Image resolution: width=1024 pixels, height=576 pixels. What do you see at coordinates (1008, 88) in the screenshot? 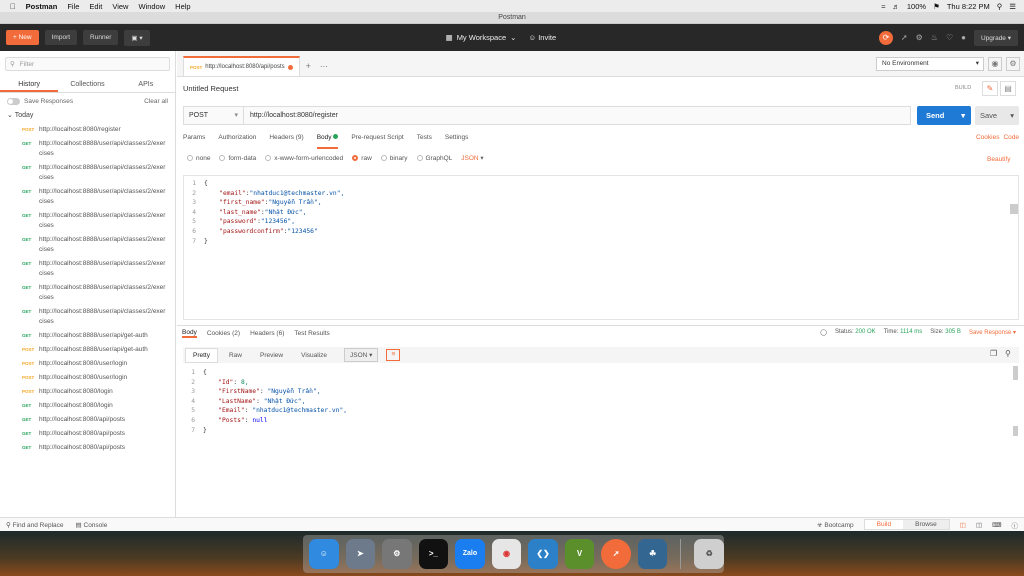
I see `docs-icon: ▤` at bounding box center [1008, 88].